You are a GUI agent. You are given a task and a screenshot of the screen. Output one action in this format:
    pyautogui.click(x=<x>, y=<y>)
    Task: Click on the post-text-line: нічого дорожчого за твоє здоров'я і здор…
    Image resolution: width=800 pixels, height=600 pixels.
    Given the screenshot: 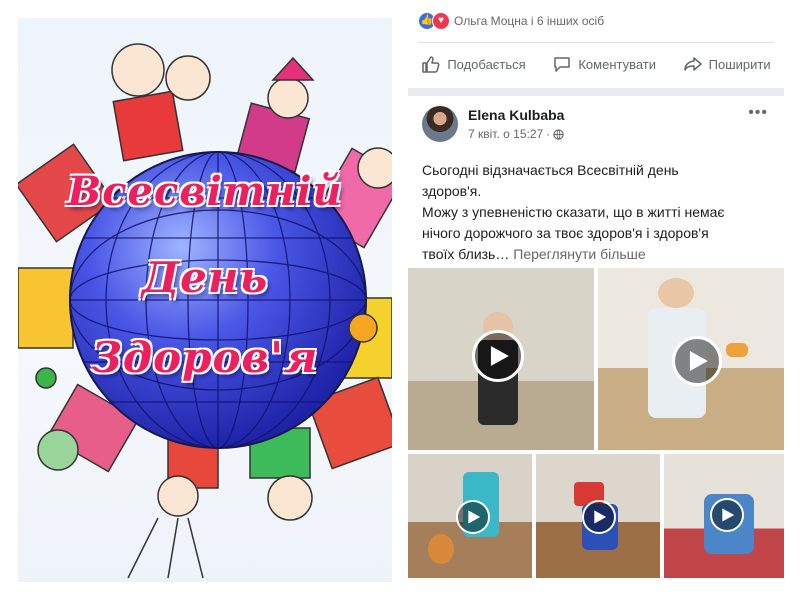 What is the action you would take?
    pyautogui.click(x=565, y=233)
    